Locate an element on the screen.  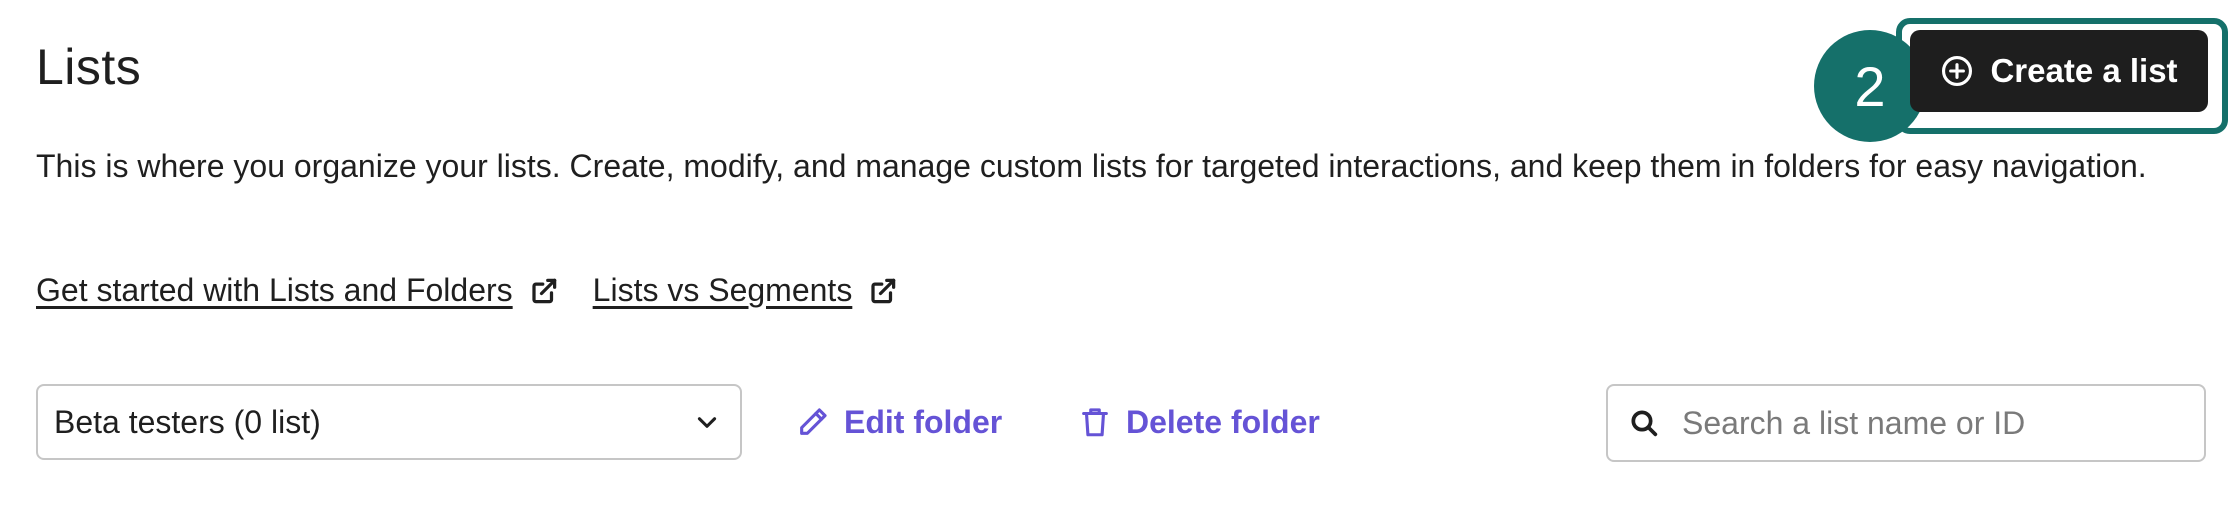
create-list-label: Create a list is located at coordinates (2084, 70).